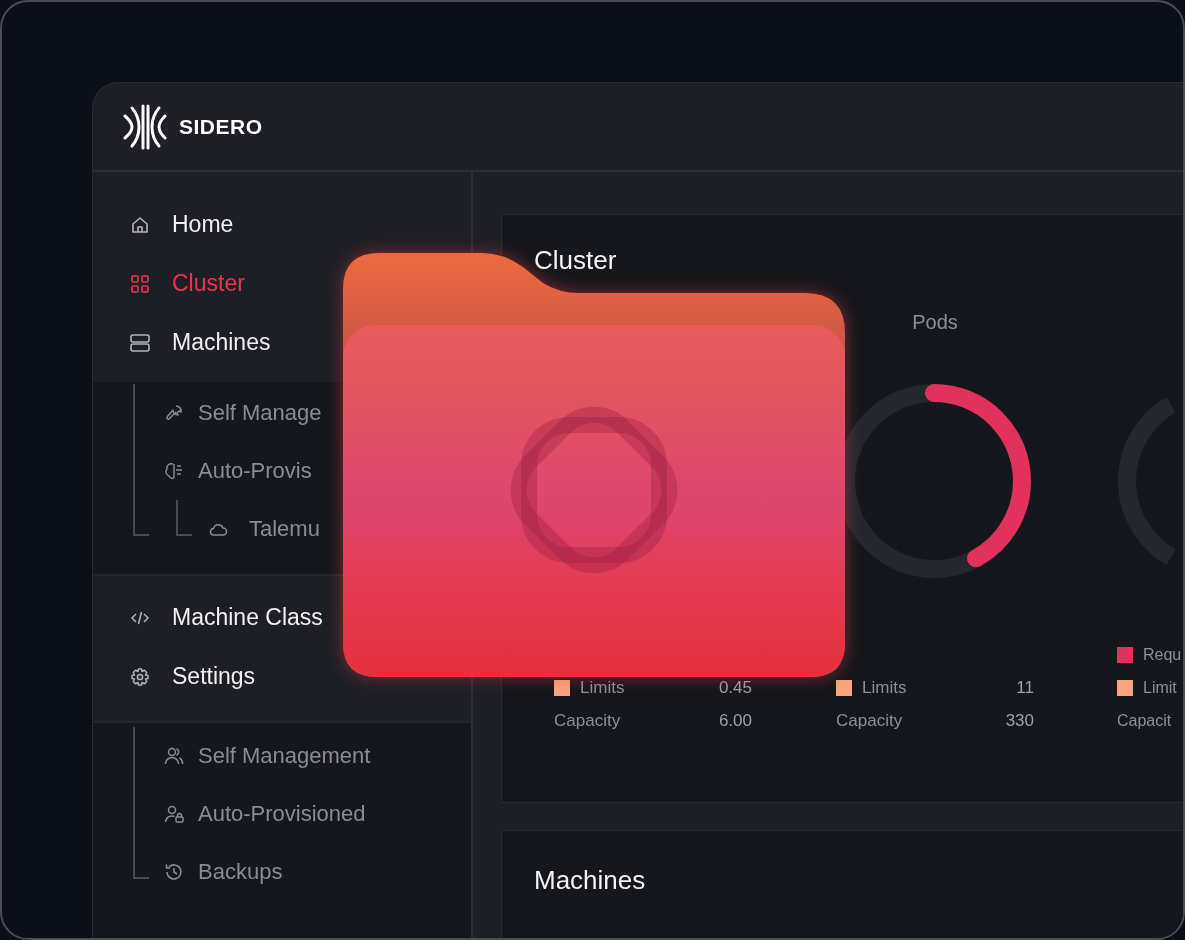 This screenshot has width=1185, height=940. Describe the element at coordinates (735, 720) in the screenshot. I see `legend-value: 6.00` at that location.